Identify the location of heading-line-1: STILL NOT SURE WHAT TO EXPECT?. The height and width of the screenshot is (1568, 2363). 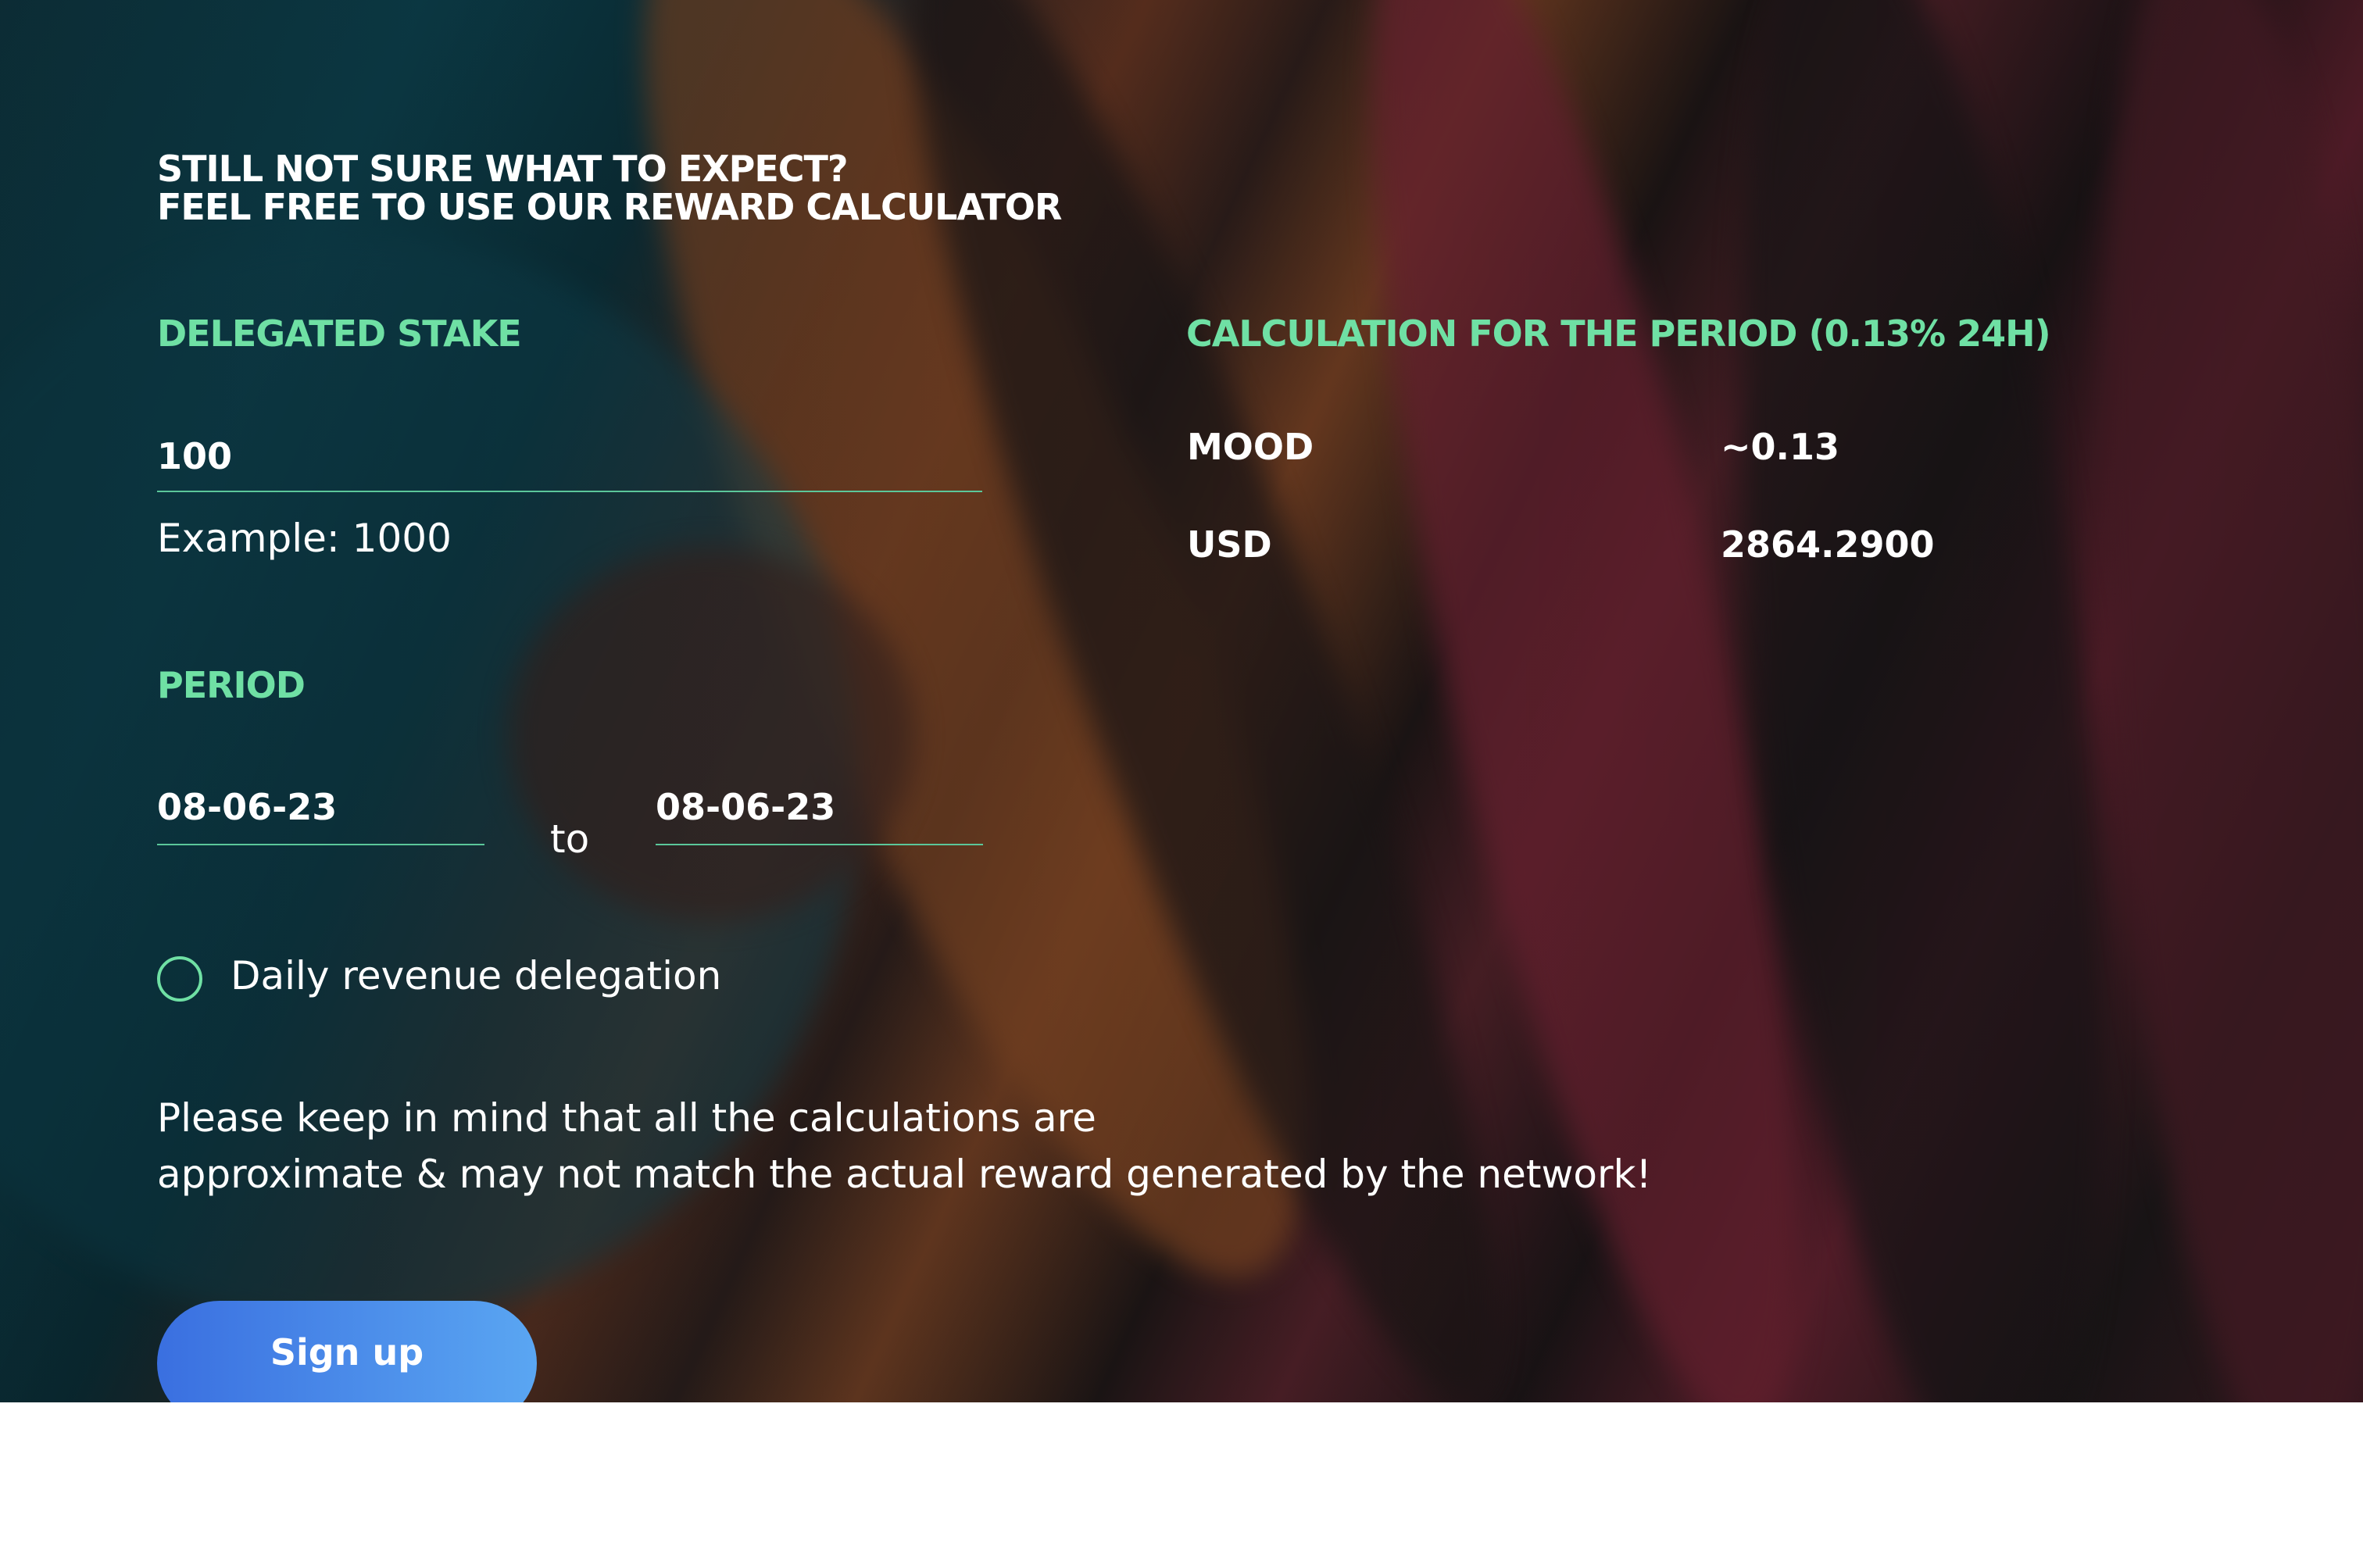
(503, 169).